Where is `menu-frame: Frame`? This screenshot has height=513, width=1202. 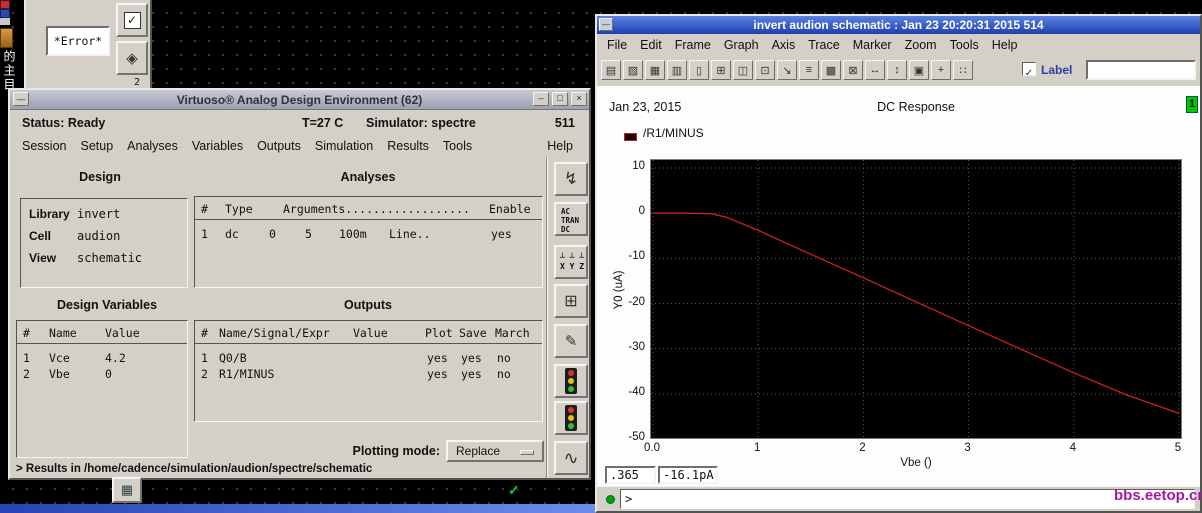 menu-frame: Frame is located at coordinates (693, 45).